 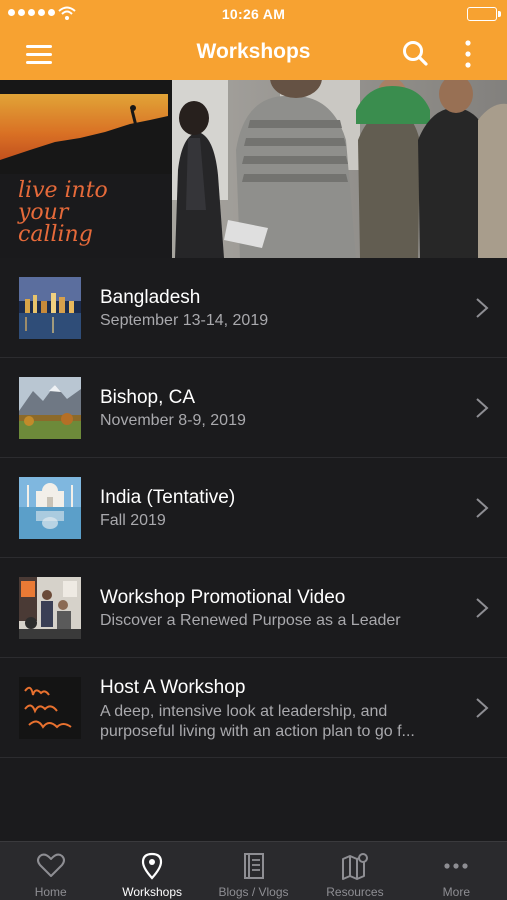 I want to click on map-pin-icon, so click(x=152, y=866).